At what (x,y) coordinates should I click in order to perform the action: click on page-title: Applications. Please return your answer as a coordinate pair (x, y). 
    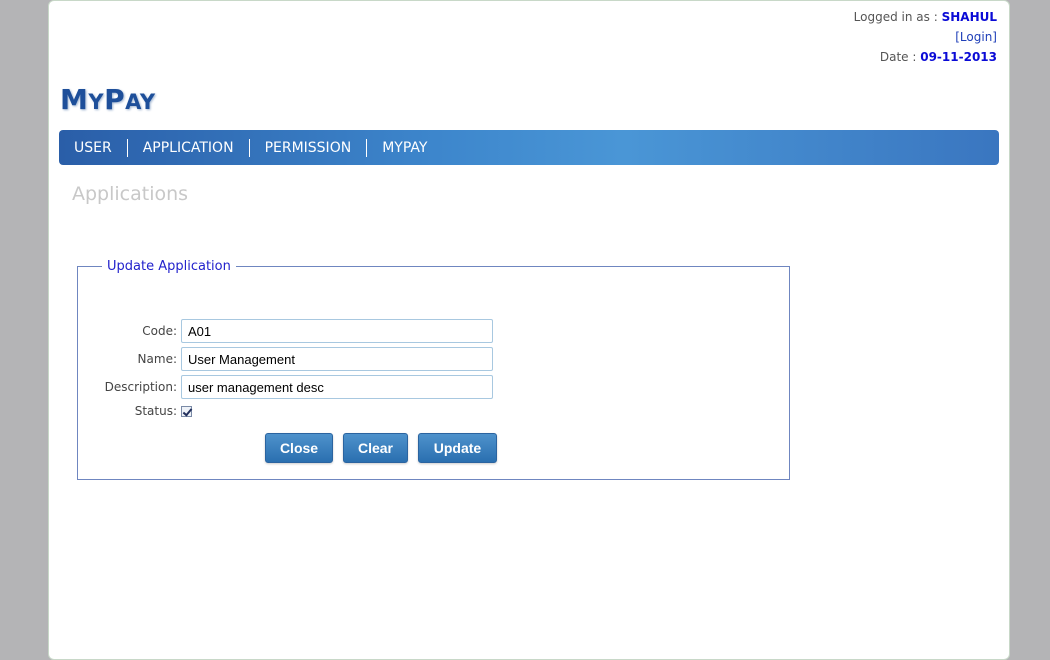
    Looking at the image, I should click on (130, 194).